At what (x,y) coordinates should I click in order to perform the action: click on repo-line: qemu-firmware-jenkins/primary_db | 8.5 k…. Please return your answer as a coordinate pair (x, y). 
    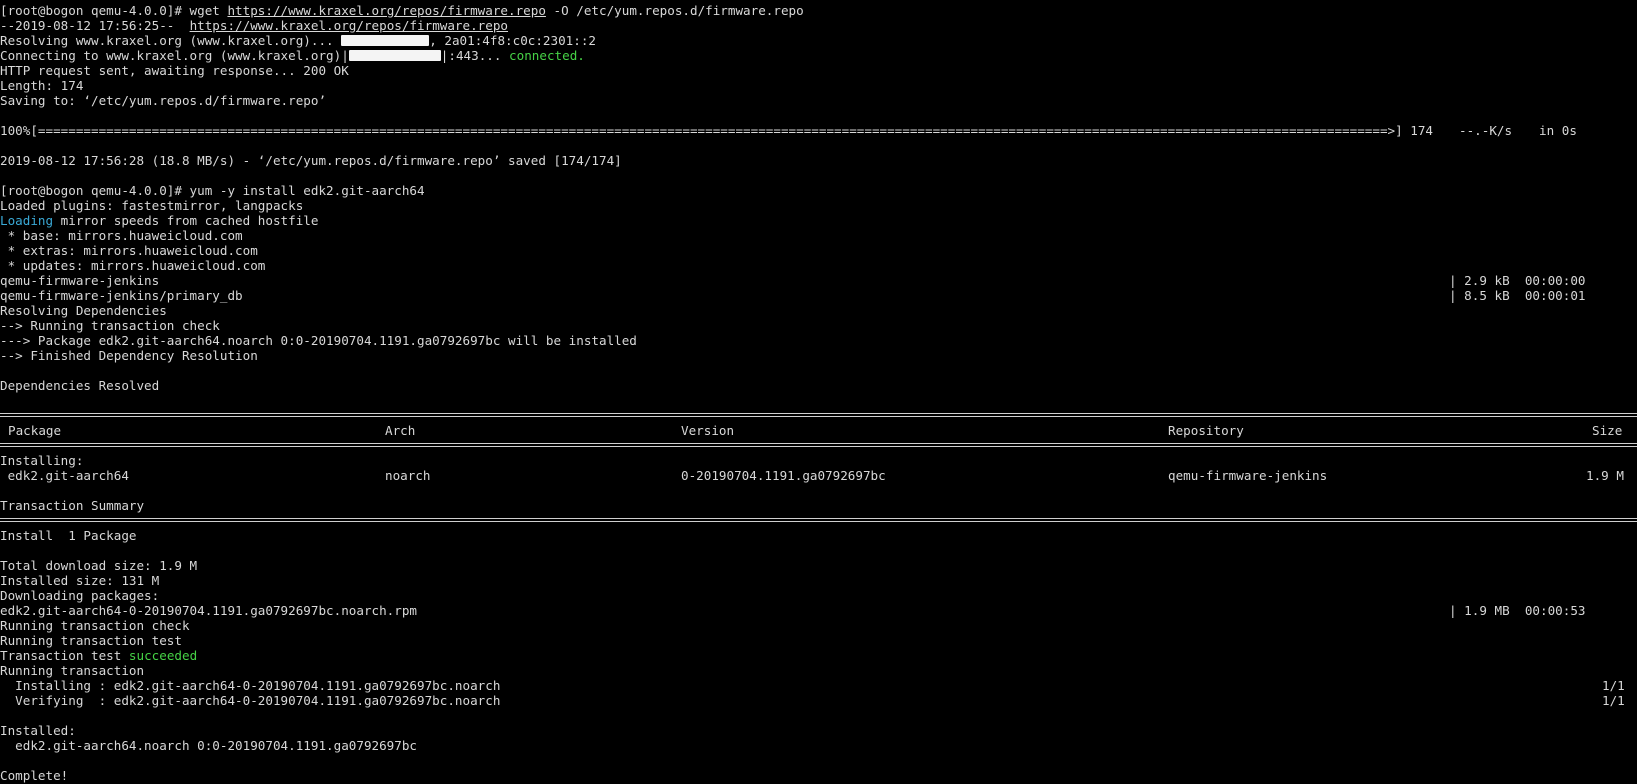
    Looking at the image, I should click on (793, 295).